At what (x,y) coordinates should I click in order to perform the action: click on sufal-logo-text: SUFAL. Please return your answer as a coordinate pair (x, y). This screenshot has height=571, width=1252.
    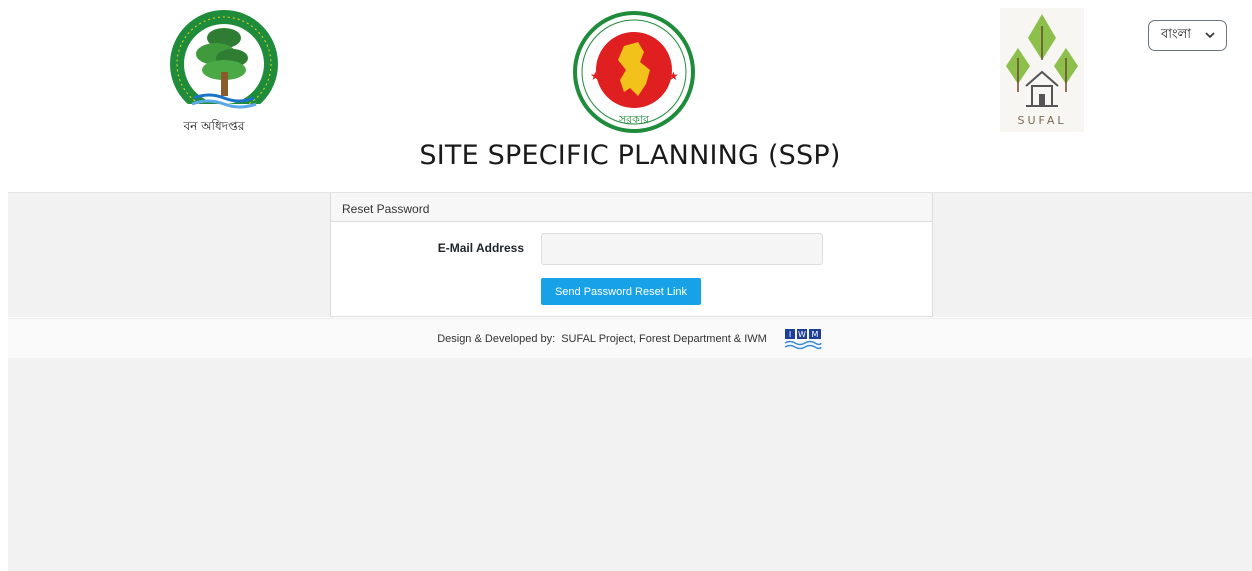
    Looking at the image, I should click on (1042, 120).